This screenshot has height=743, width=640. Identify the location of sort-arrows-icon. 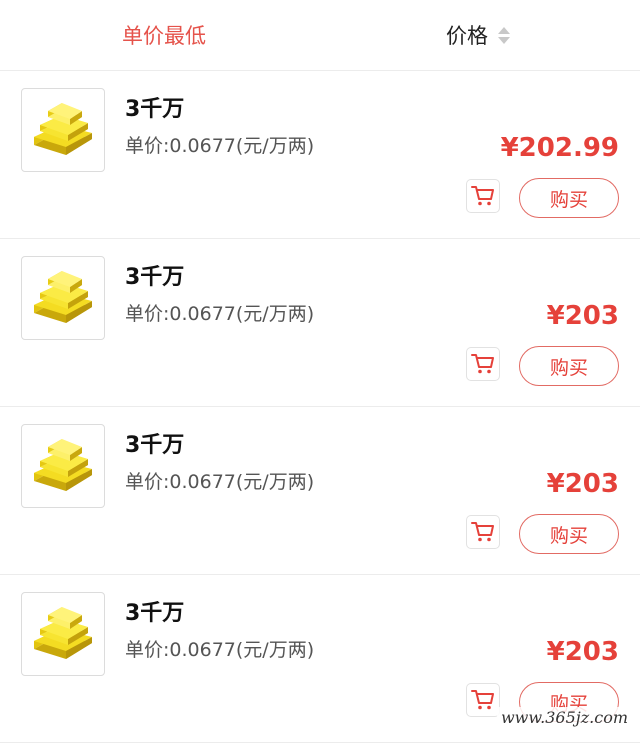
(504, 35).